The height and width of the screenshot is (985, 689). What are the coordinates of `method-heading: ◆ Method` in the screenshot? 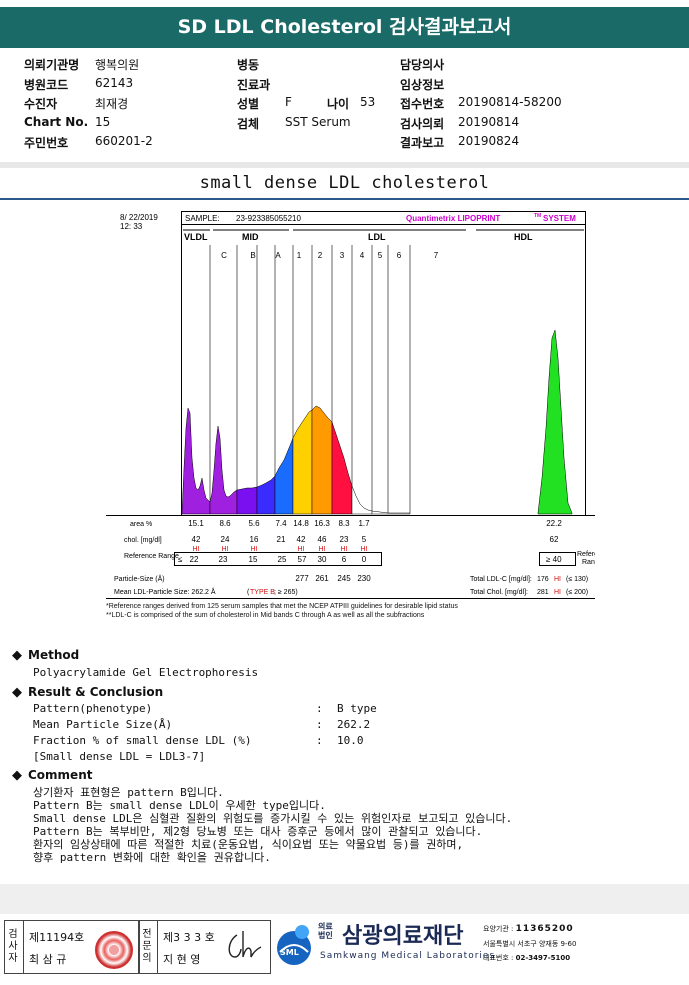 It's located at (45, 655).